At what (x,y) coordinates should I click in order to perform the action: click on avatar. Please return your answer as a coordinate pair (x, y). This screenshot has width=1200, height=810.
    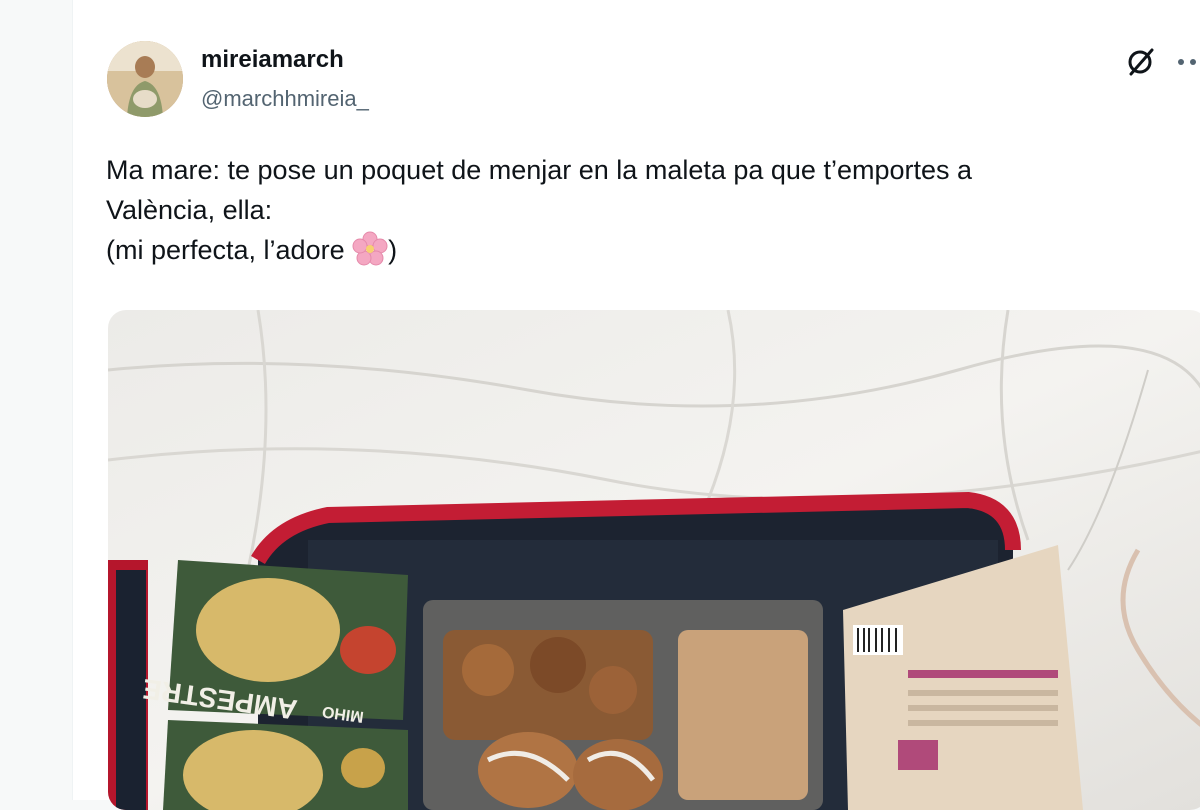
    Looking at the image, I should click on (145, 79).